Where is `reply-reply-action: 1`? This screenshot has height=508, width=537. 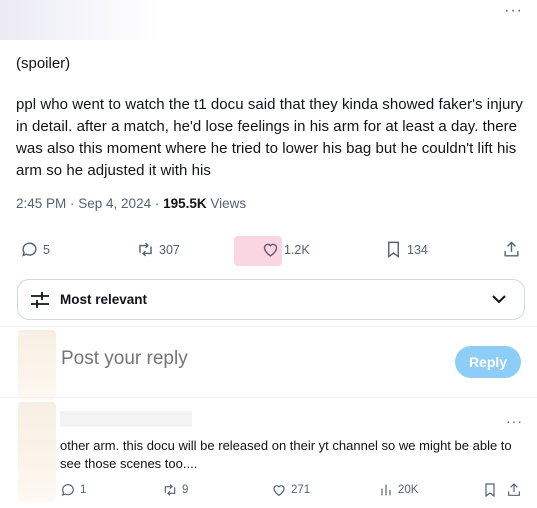 reply-reply-action: 1 is located at coordinates (73, 490).